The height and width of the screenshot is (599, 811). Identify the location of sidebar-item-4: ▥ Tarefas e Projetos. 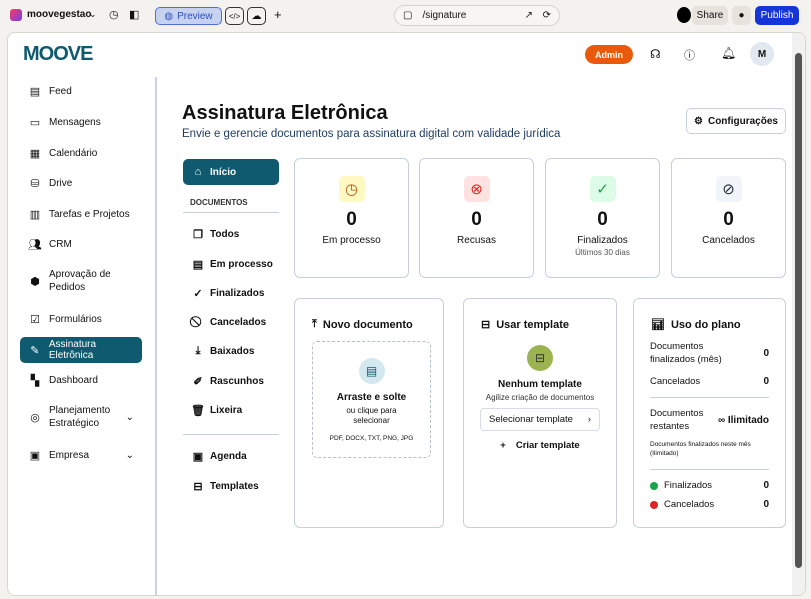
(81, 214).